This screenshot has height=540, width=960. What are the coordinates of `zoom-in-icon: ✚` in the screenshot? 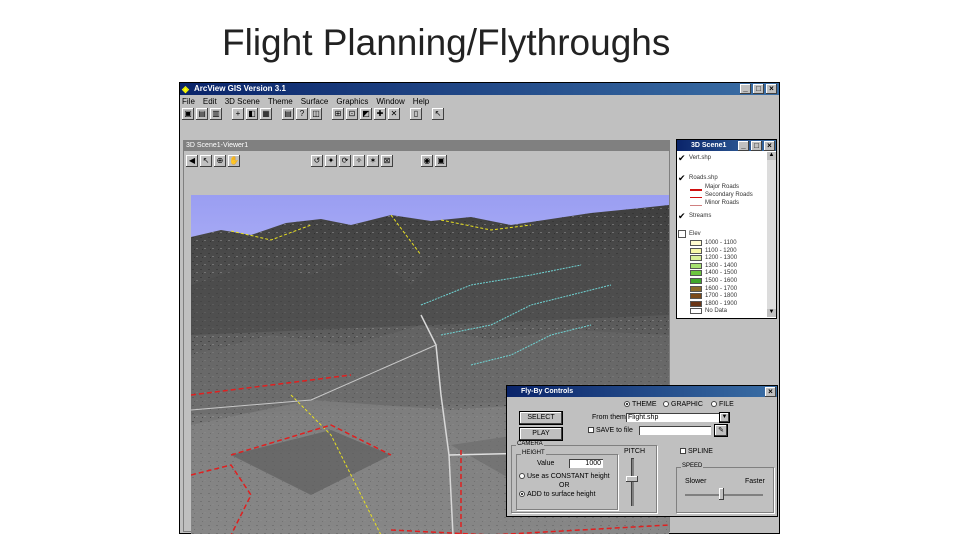 It's located at (380, 114).